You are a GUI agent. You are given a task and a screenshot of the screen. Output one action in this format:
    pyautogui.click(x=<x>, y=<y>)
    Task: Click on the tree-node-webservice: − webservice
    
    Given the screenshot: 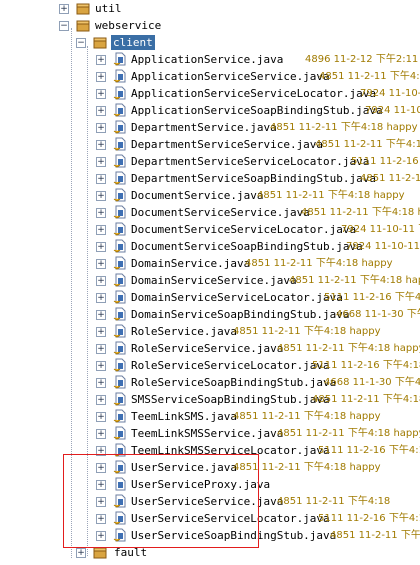 What is the action you would take?
    pyautogui.click(x=210, y=25)
    